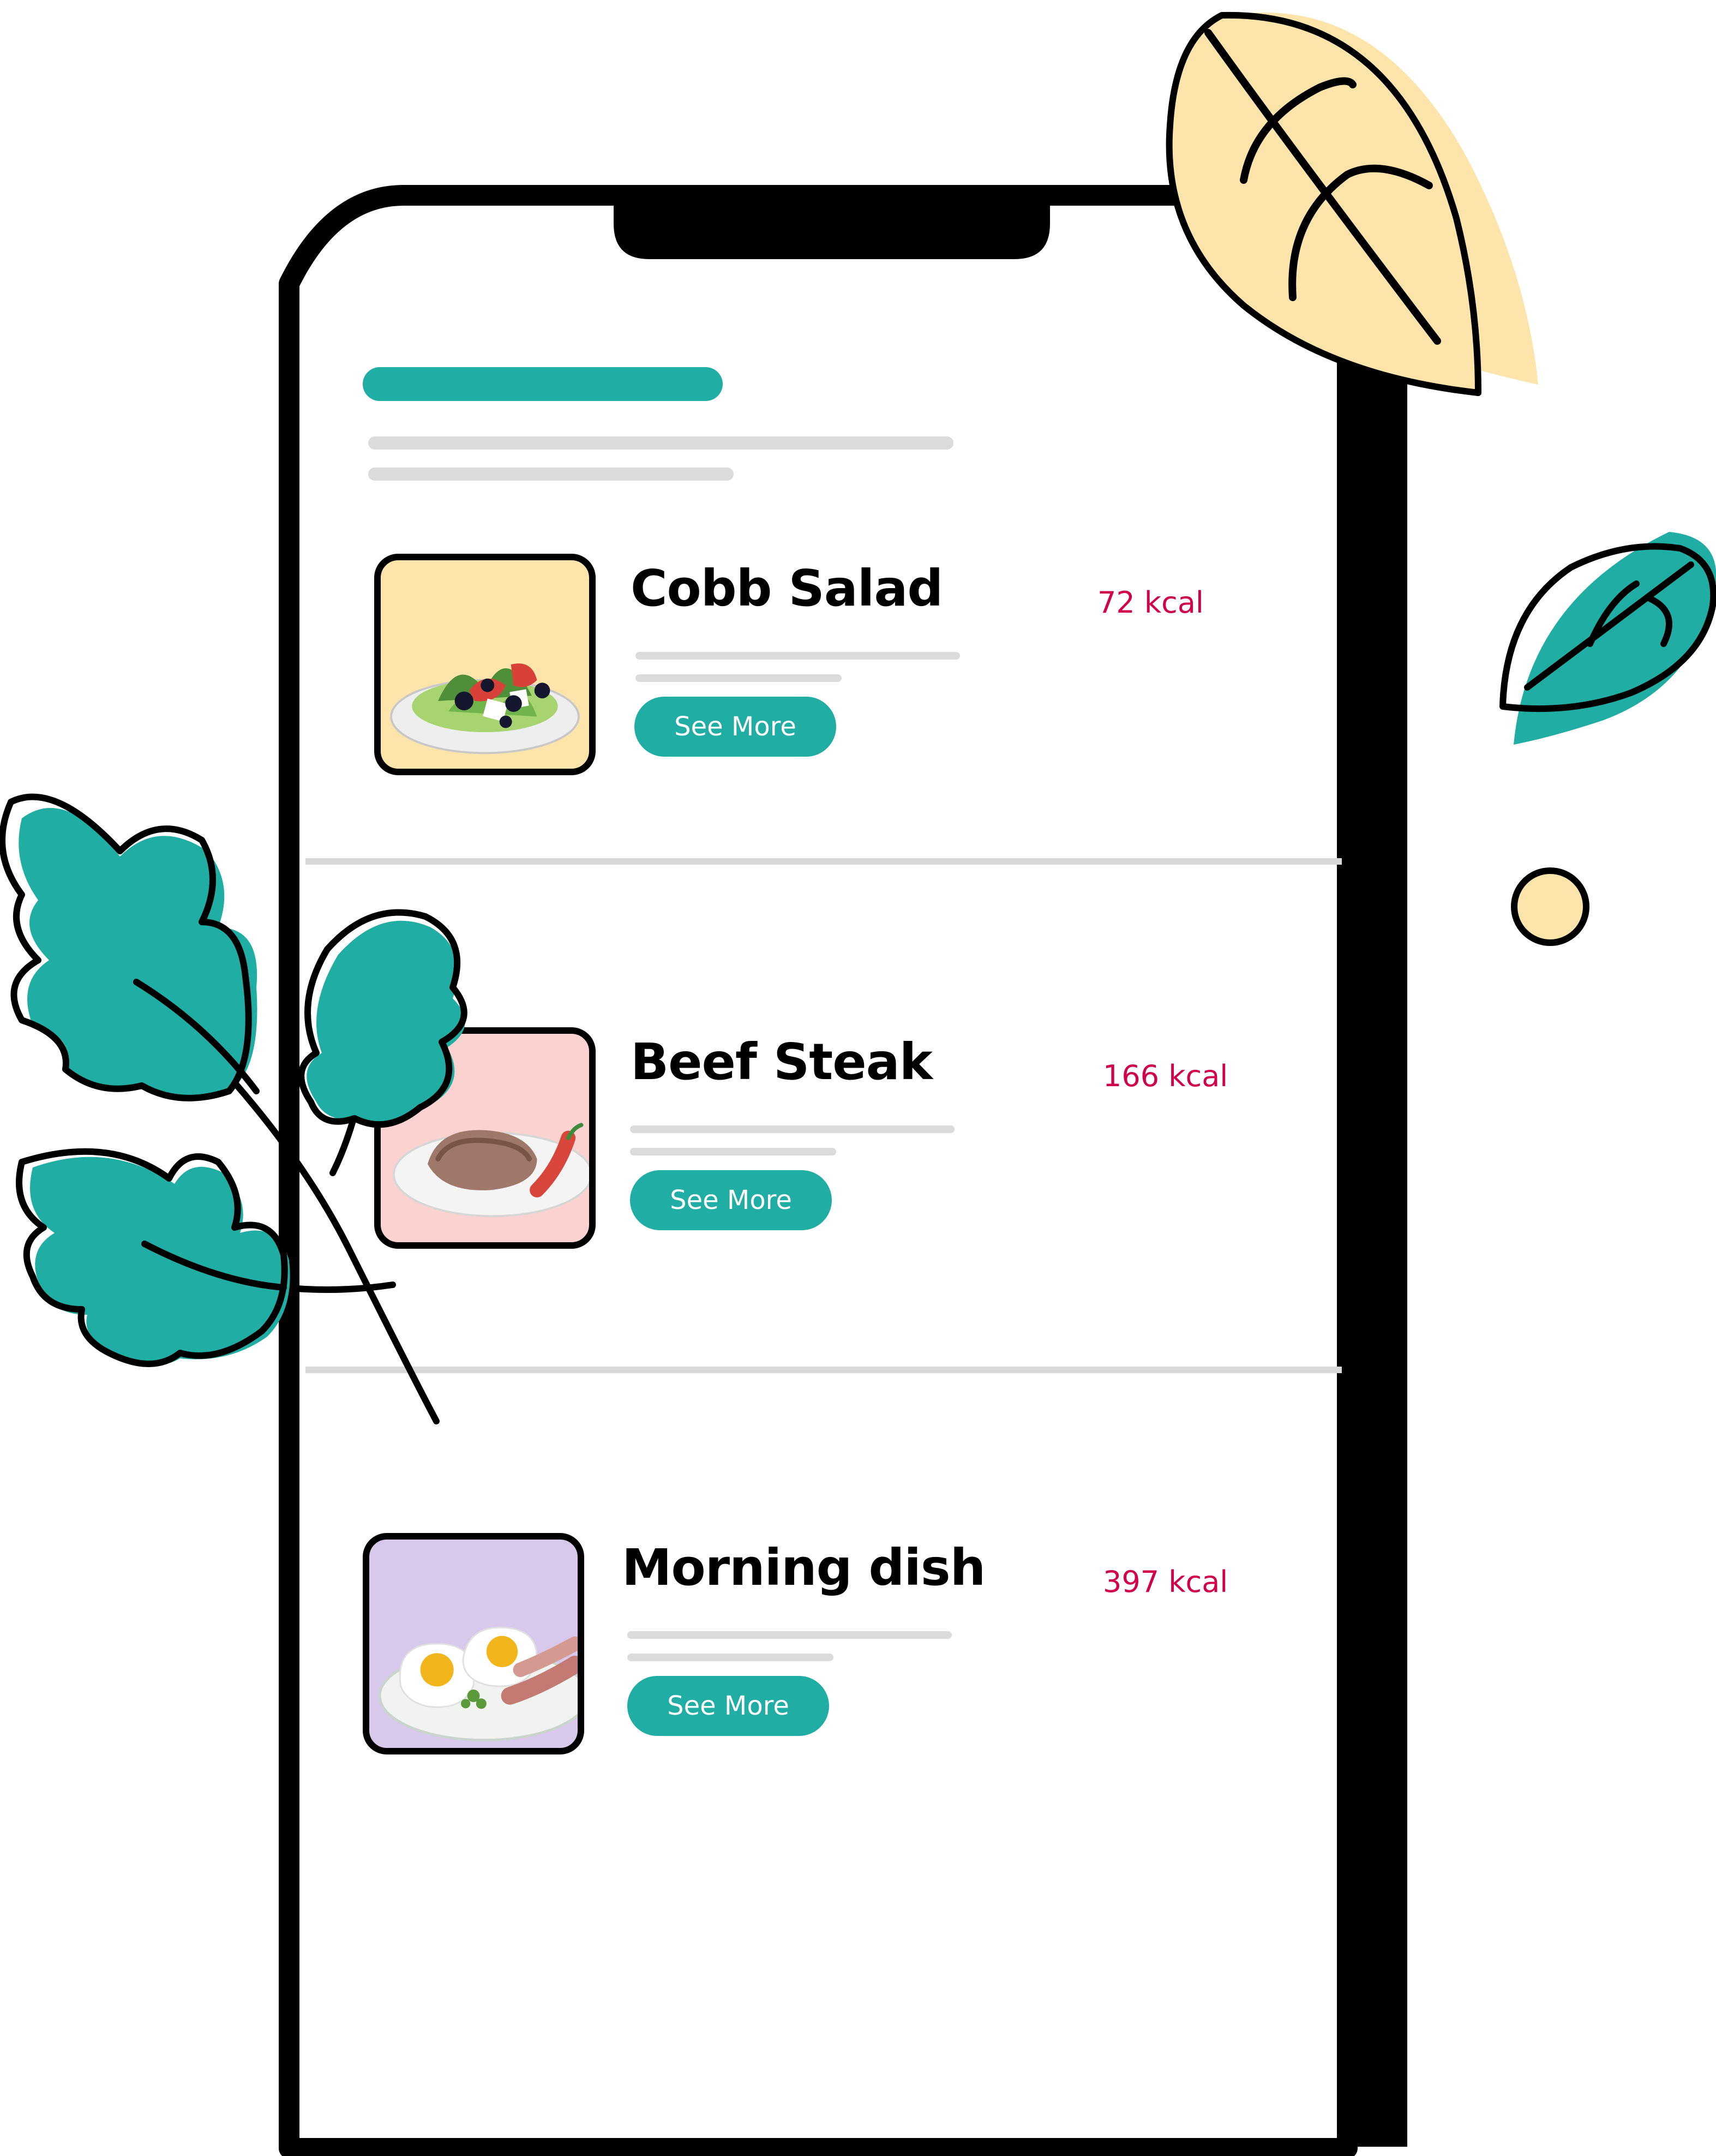 The height and width of the screenshot is (2156, 1716). What do you see at coordinates (478, 1684) in the screenshot?
I see `eggs-icon` at bounding box center [478, 1684].